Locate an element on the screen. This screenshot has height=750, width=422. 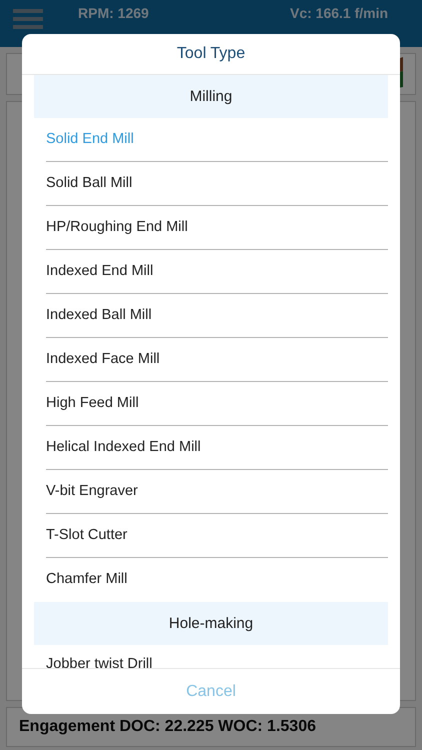
section-header: Hole-making is located at coordinates (211, 623).